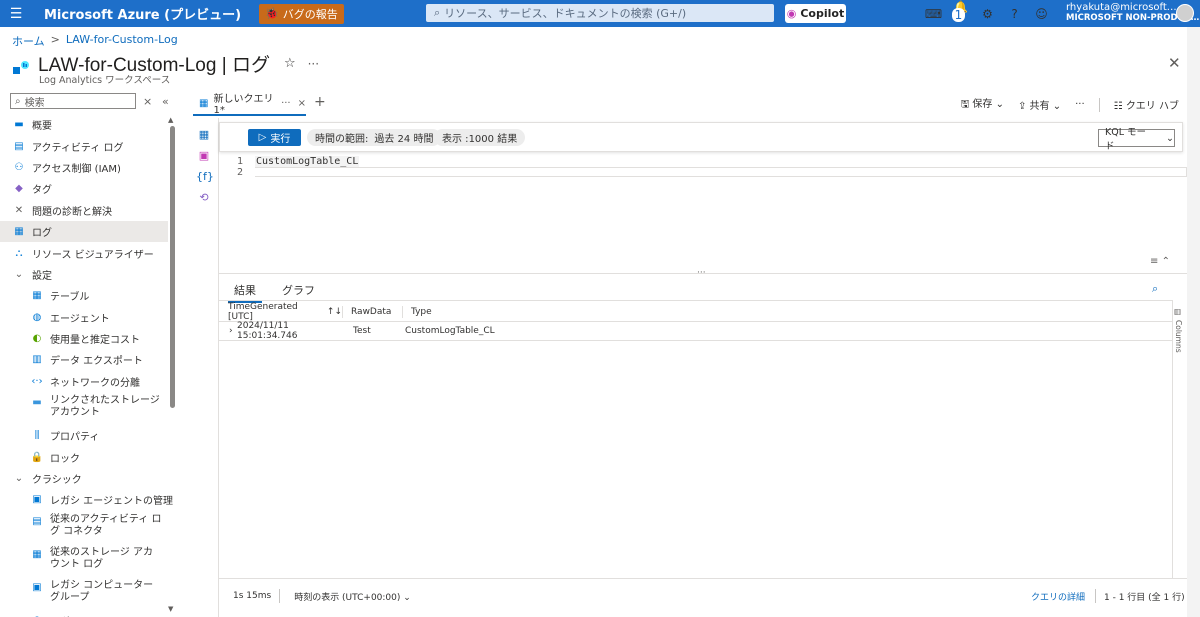  I want to click on sidebar-item: ✕ 問題の診断と解決, so click(84, 210).